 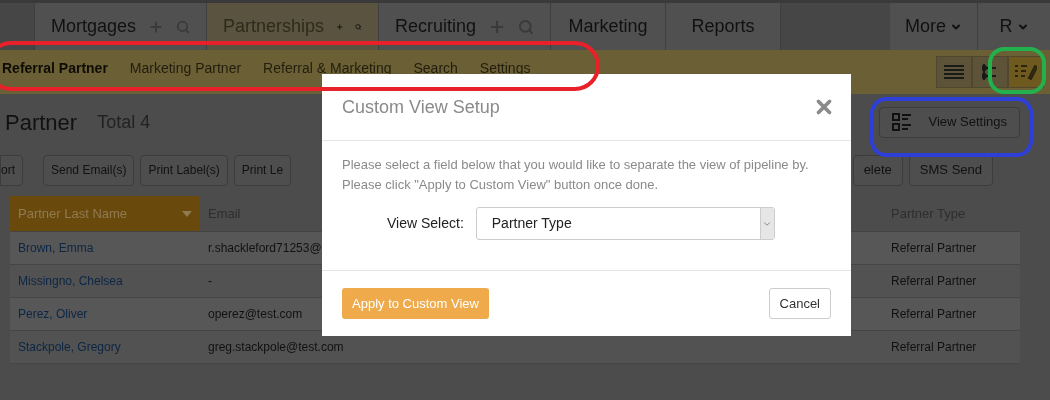 What do you see at coordinates (265, 248) in the screenshot?
I see `table-cell-text: r.shackleford71253@` at bounding box center [265, 248].